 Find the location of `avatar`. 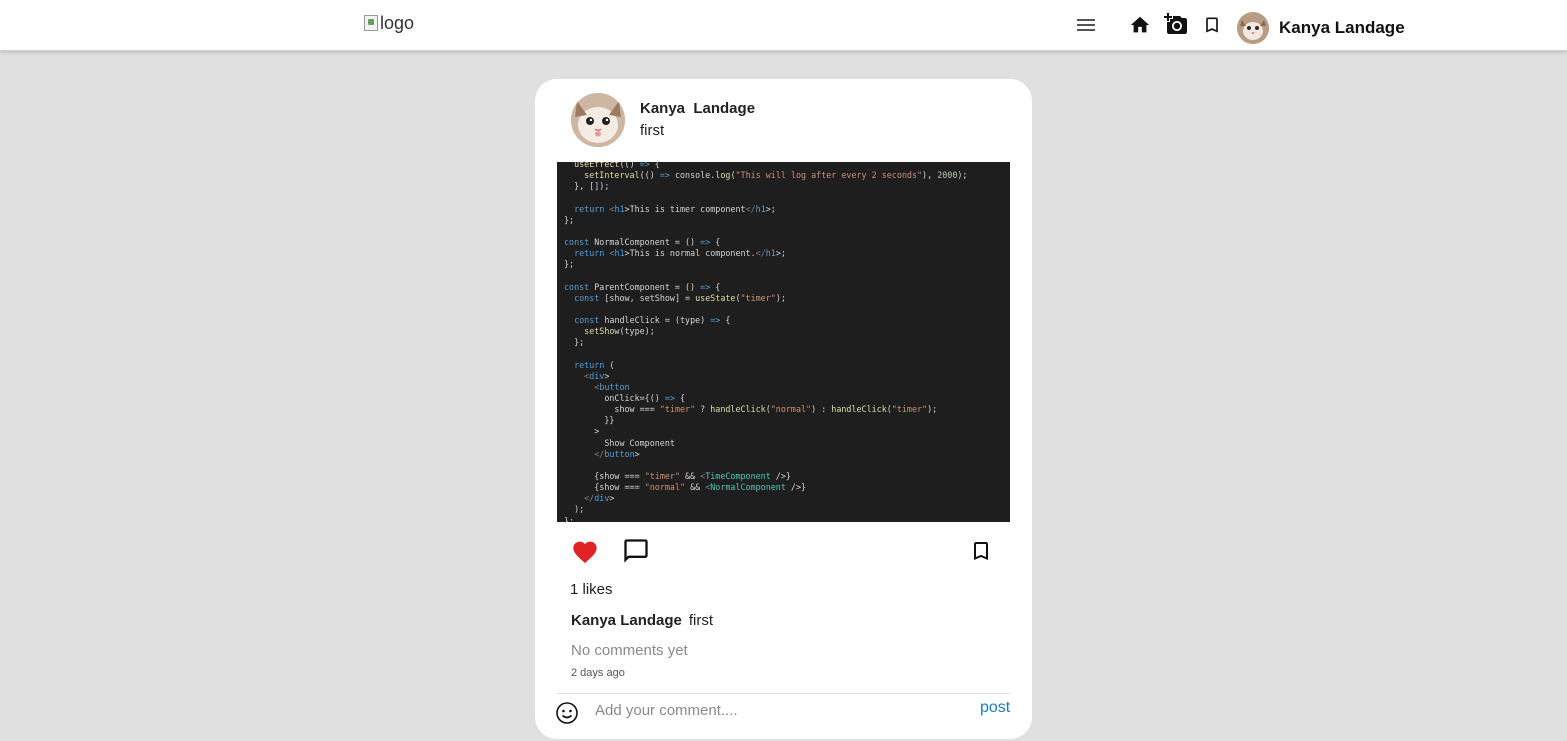

avatar is located at coordinates (1253, 28).